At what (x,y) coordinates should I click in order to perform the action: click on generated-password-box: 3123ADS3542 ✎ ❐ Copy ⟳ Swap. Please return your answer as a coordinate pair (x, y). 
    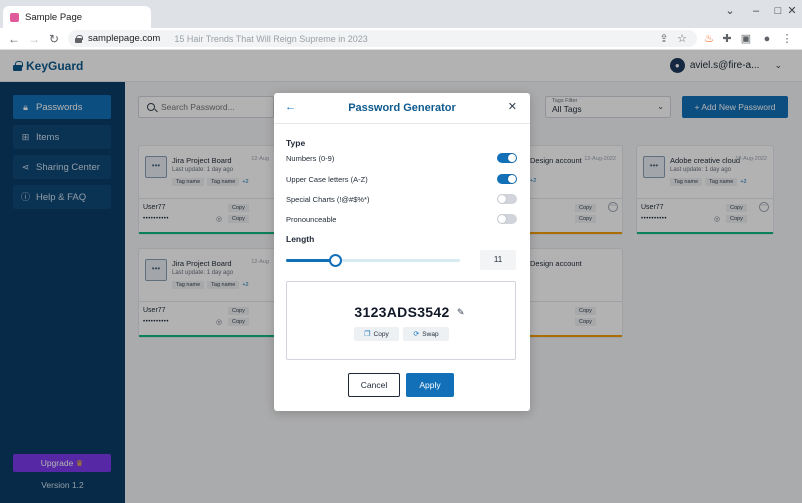
    Looking at the image, I should click on (401, 320).